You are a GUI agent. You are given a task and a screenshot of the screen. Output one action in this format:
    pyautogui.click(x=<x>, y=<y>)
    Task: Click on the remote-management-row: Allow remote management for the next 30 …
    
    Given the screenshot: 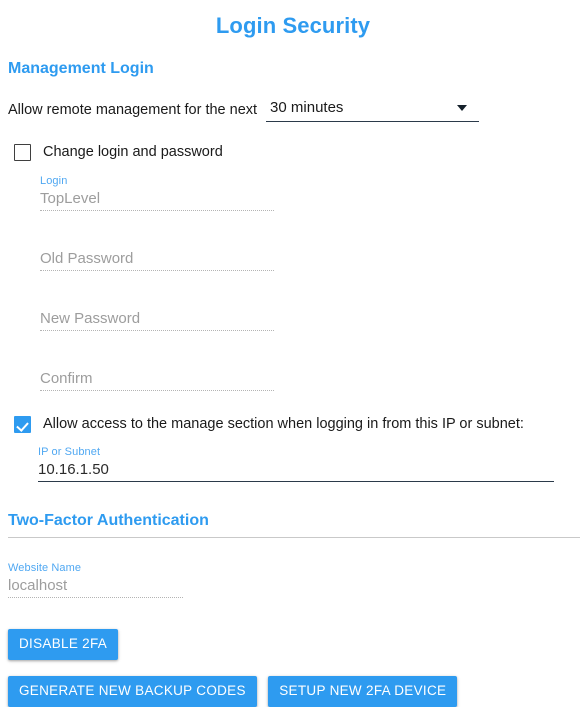 What is the action you would take?
    pyautogui.click(x=293, y=110)
    